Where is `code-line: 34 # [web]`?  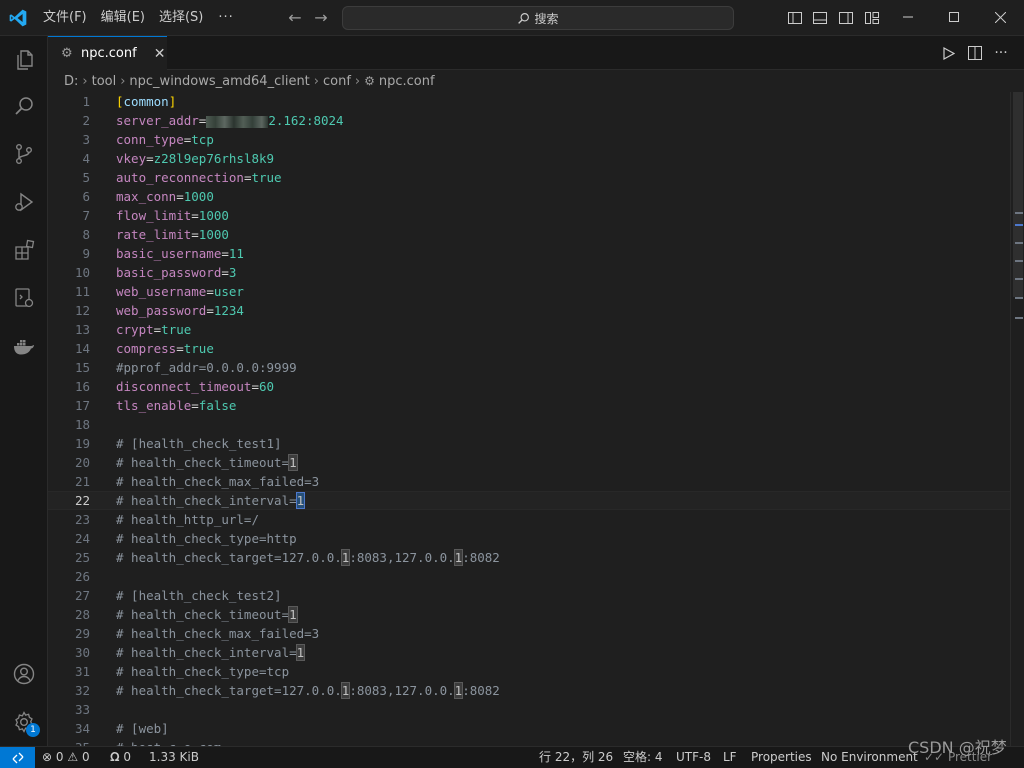
code-line: 34 # [web] is located at coordinates (529, 728).